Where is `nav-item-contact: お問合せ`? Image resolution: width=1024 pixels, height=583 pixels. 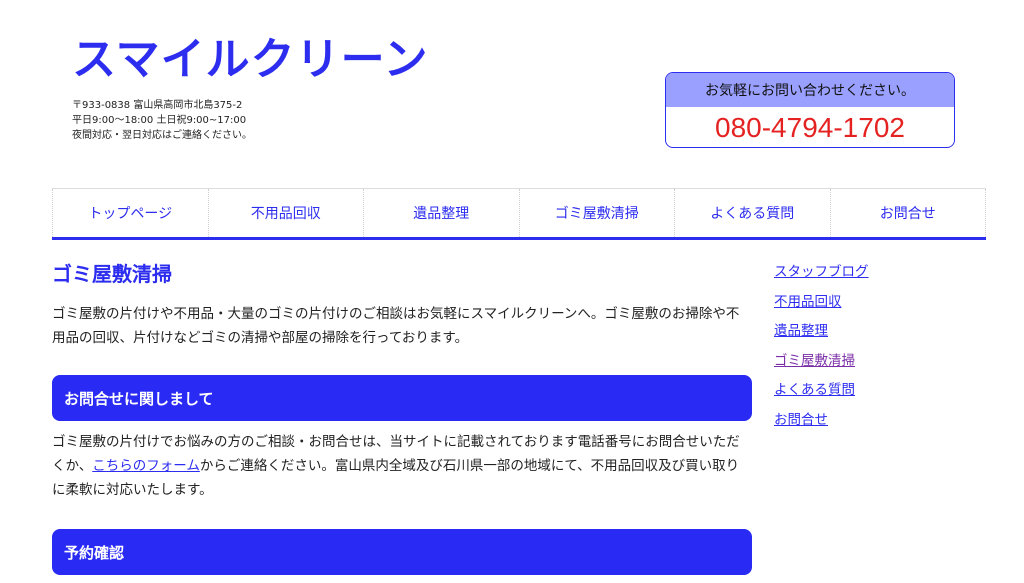
nav-item-contact: お問合せ is located at coordinates (907, 213).